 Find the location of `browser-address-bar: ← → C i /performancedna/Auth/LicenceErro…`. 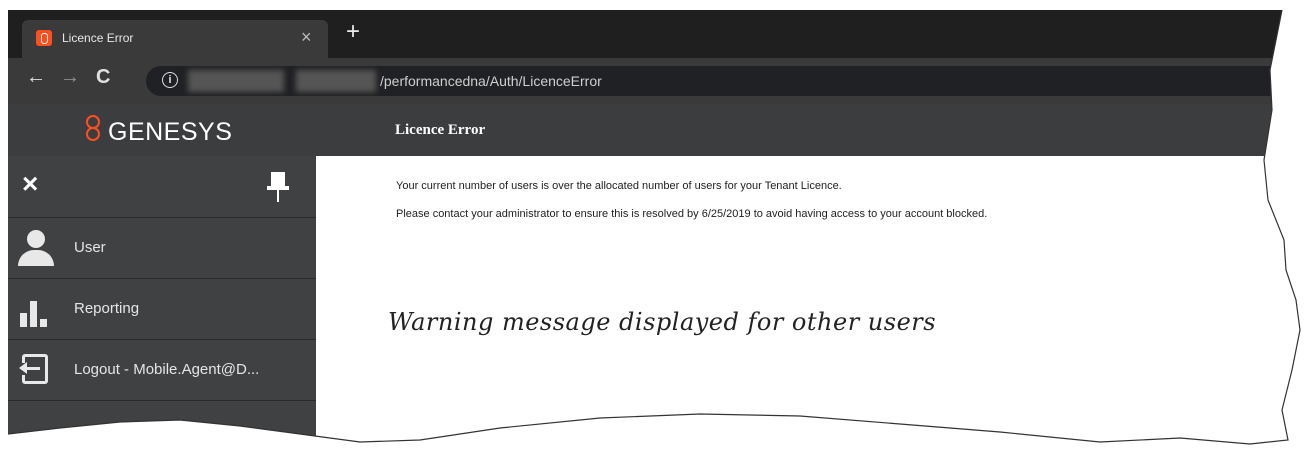

browser-address-bar: ← → C i /performancedna/Auth/LicenceErro… is located at coordinates (654, 81).